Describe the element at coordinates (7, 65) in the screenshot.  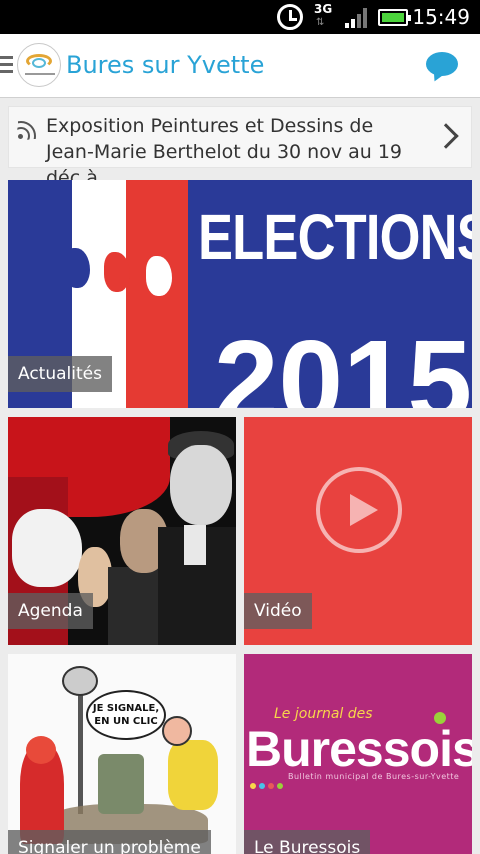
I see `menu-icon` at that location.